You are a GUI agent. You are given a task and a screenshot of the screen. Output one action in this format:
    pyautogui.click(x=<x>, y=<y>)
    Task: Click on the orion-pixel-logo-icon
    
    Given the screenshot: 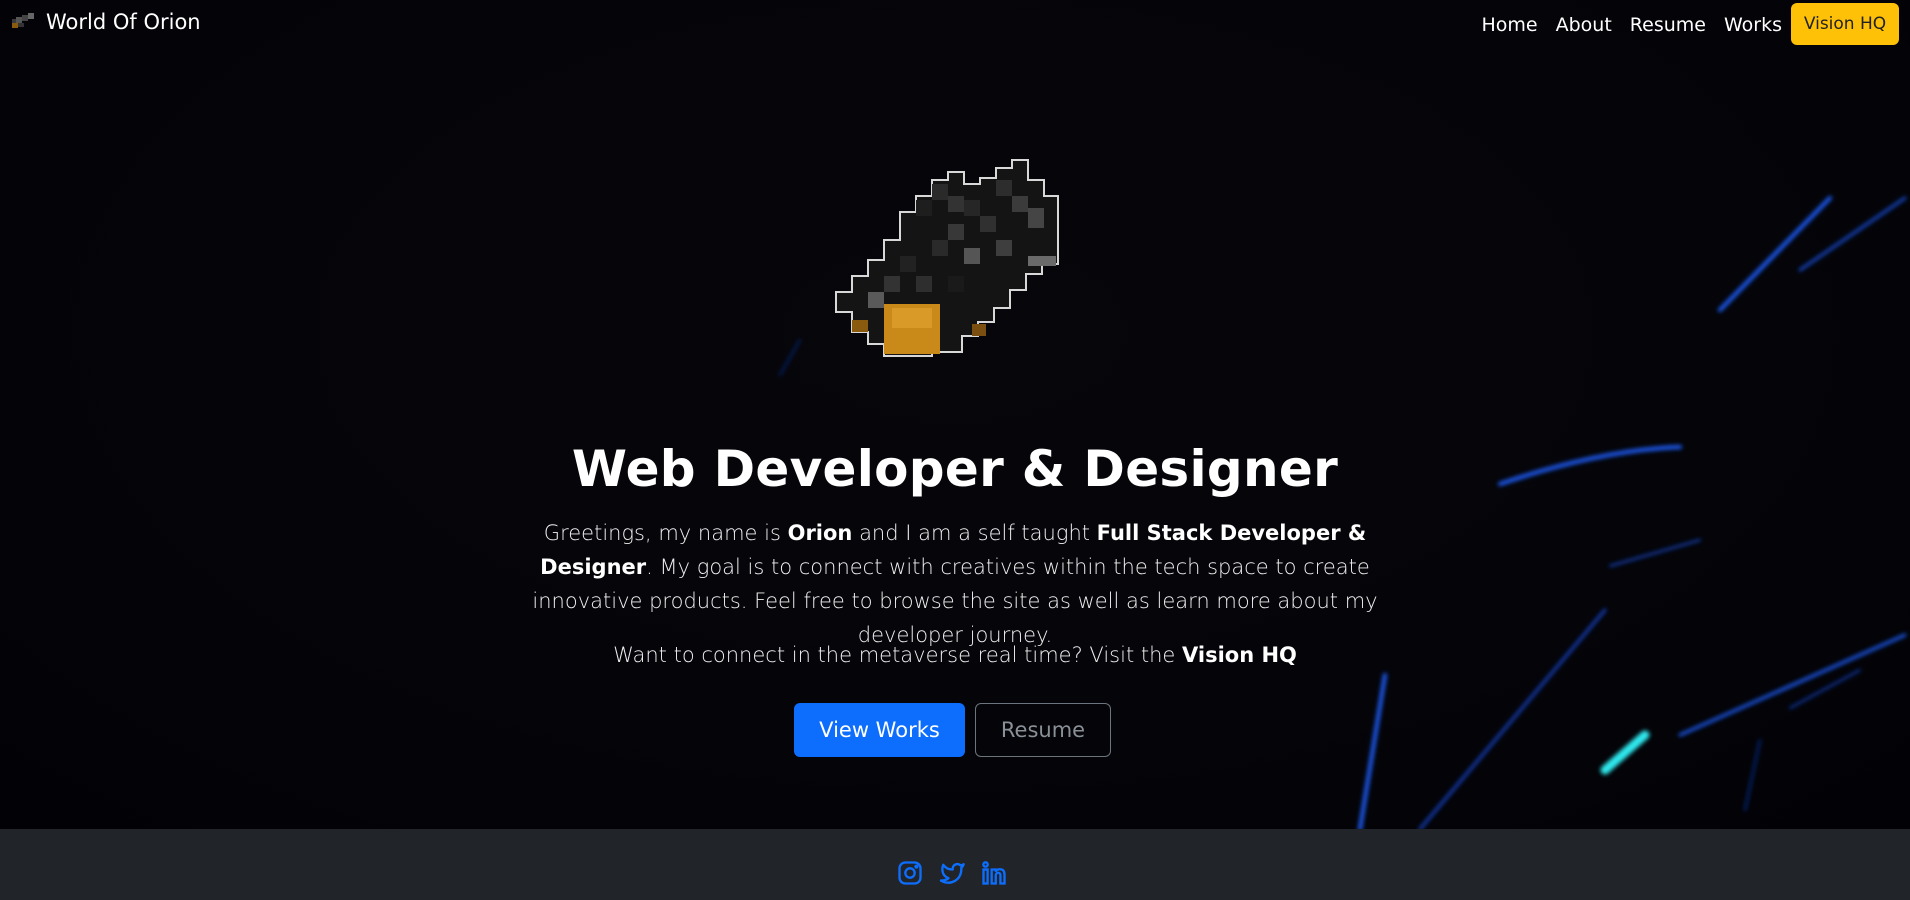 What is the action you would take?
    pyautogui.click(x=23, y=20)
    